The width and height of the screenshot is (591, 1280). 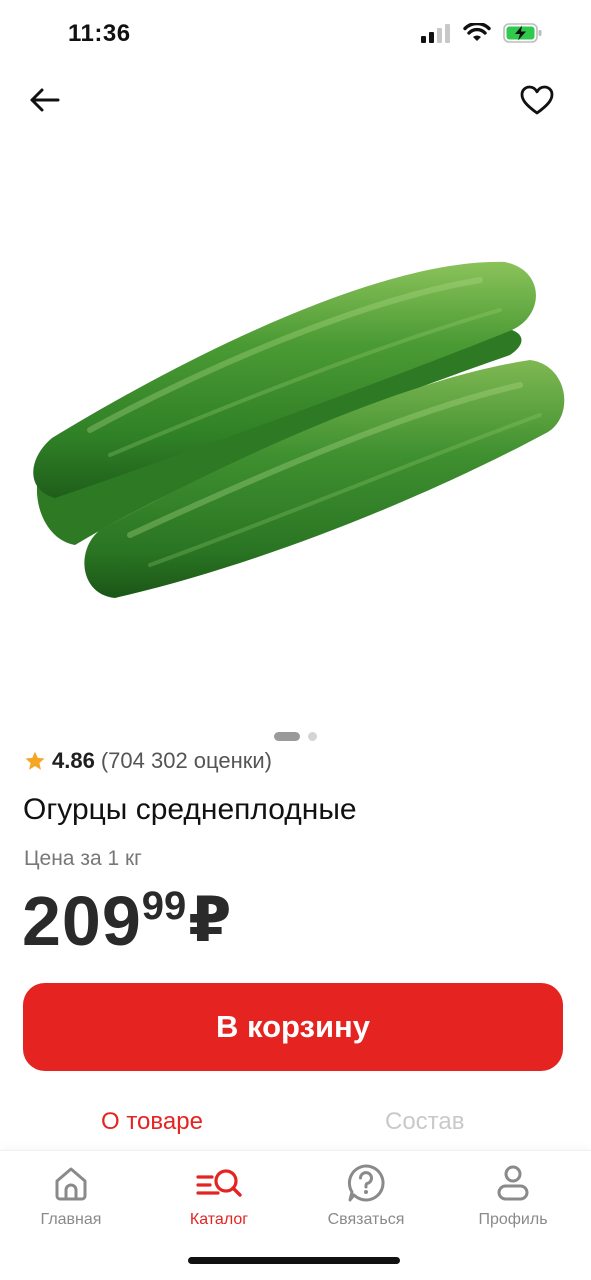 What do you see at coordinates (294, 1260) in the screenshot?
I see `home-indicator` at bounding box center [294, 1260].